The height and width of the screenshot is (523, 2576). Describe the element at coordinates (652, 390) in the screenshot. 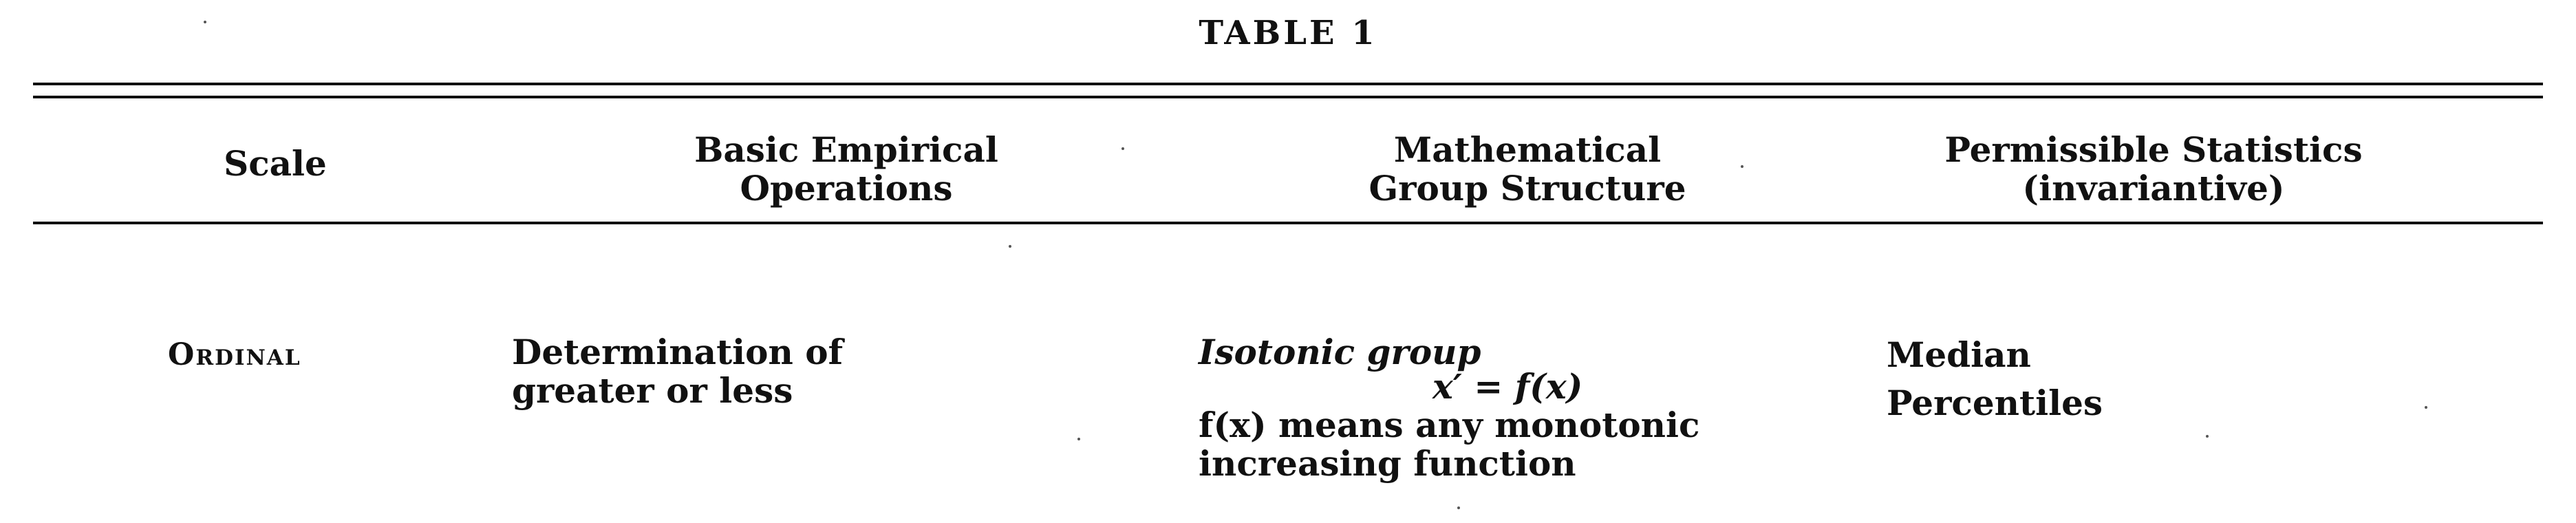

I see `row-operations-line2: greater or less` at that location.